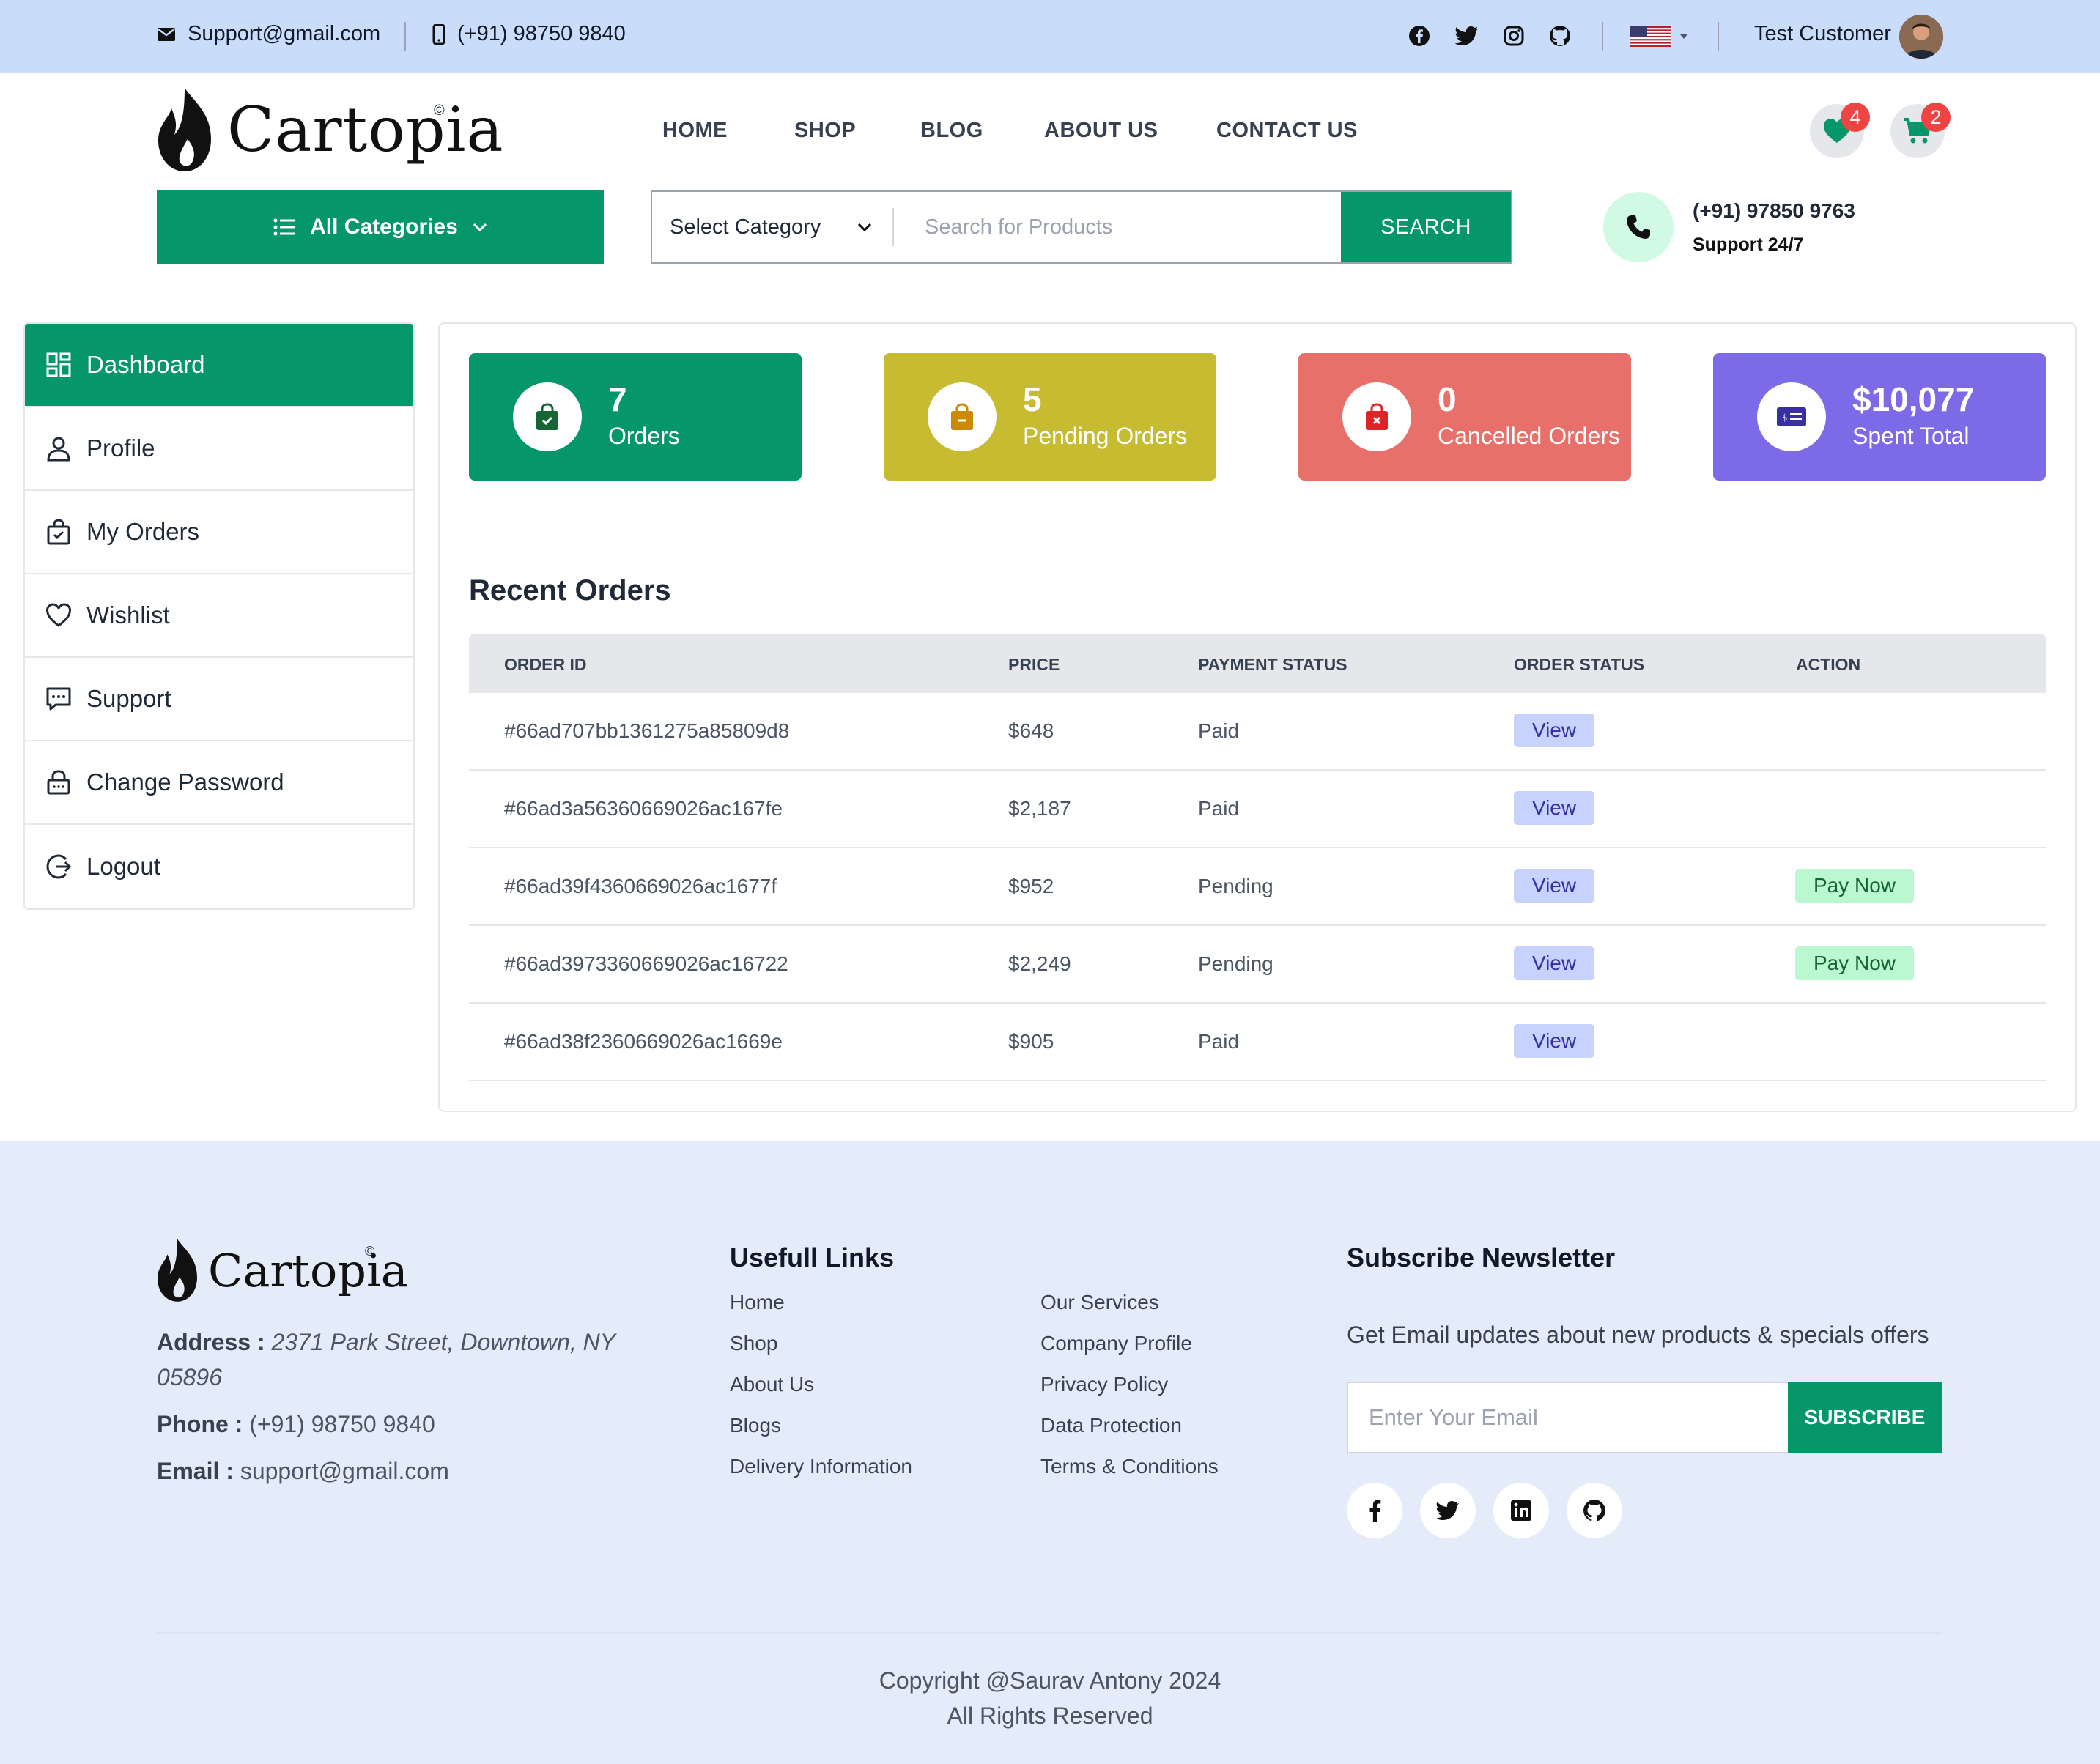 This screenshot has height=1764, width=2100. Describe the element at coordinates (145, 364) in the screenshot. I see `sidebar-item-label: Dashboard` at that location.